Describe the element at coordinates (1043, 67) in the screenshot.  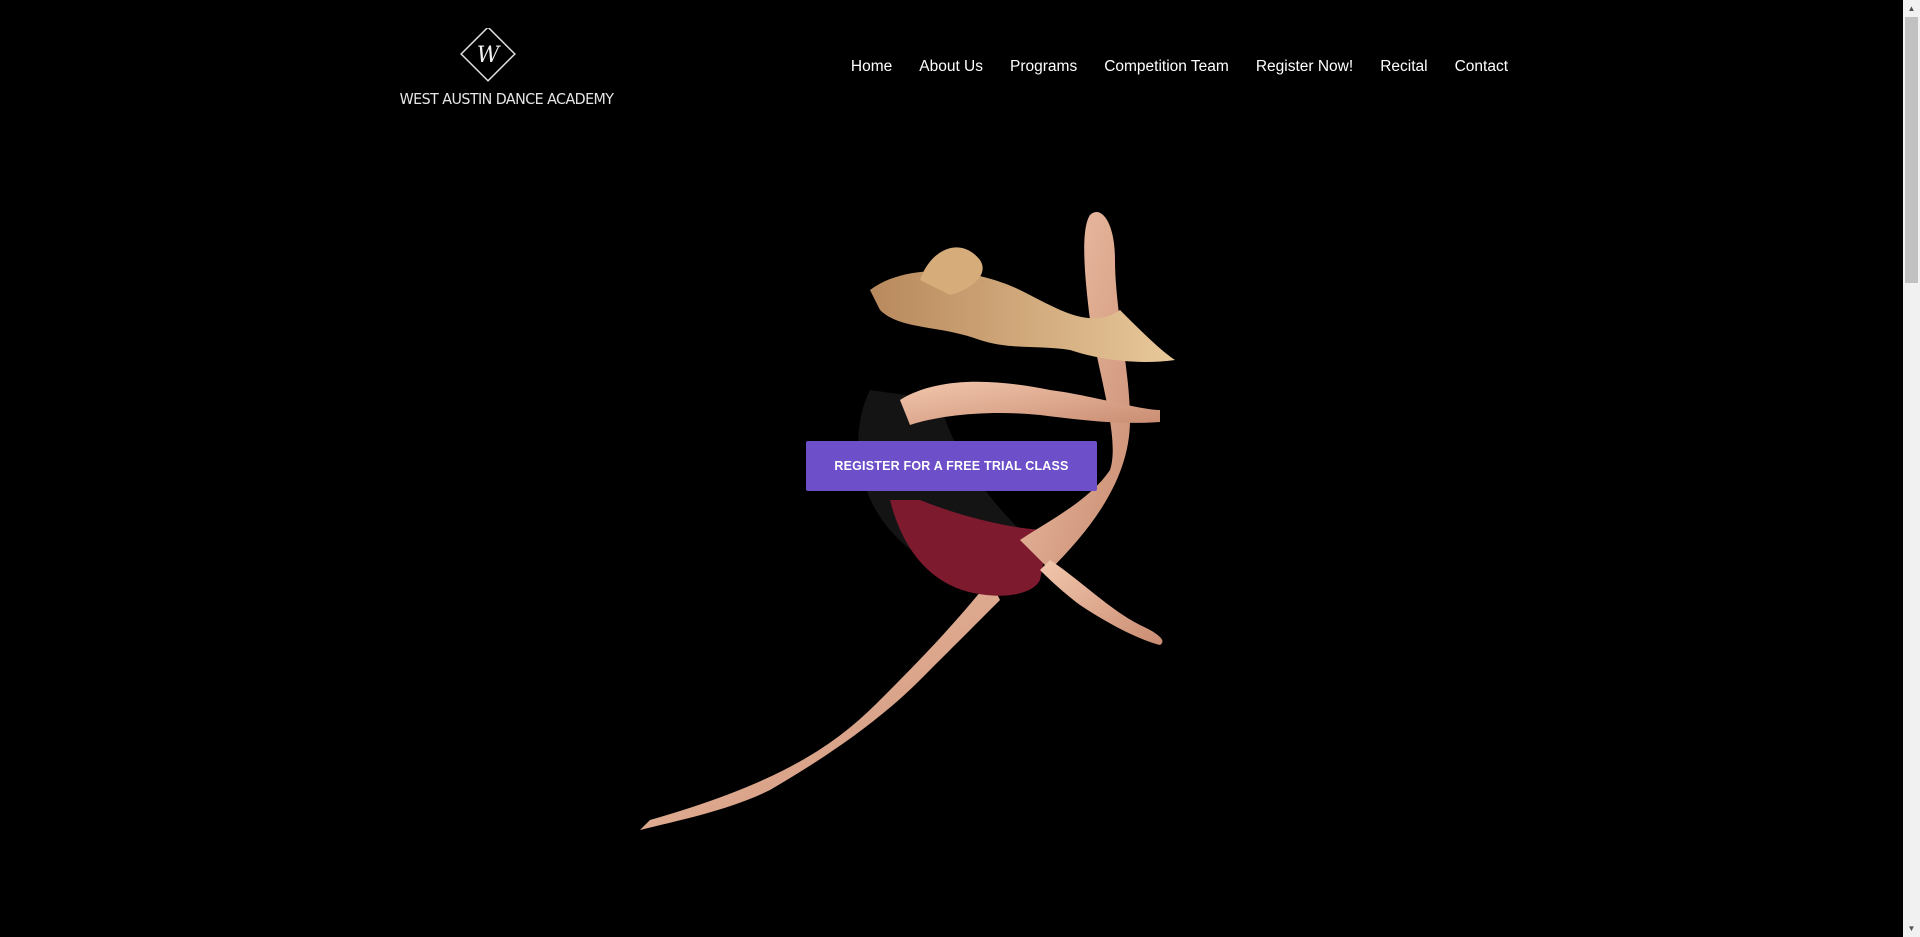
I see `nav-item-programs: Programs` at that location.